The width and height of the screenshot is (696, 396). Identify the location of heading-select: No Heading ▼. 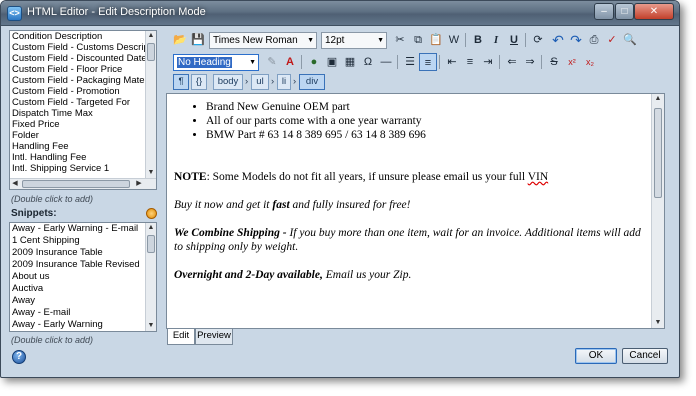
(216, 62).